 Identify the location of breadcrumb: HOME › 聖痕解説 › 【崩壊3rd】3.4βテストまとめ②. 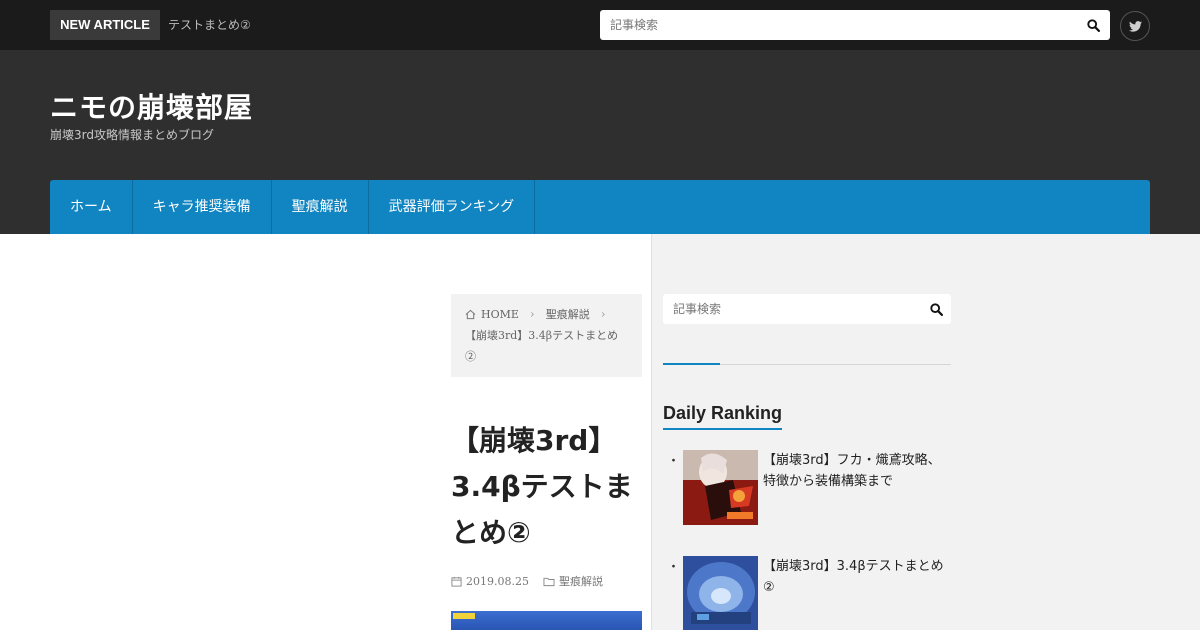
(546, 335).